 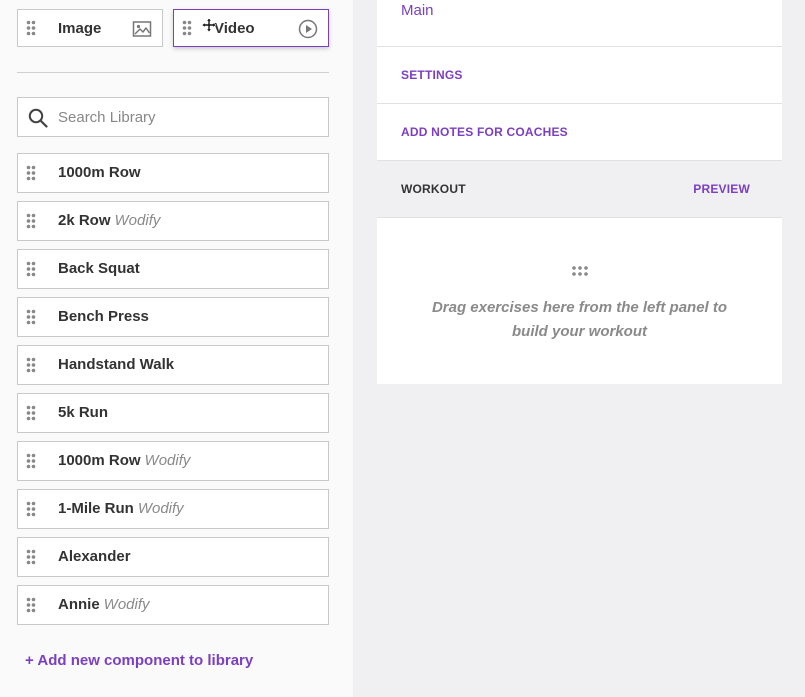 I want to click on library-item: 1000m Row Wodify, so click(x=173, y=461).